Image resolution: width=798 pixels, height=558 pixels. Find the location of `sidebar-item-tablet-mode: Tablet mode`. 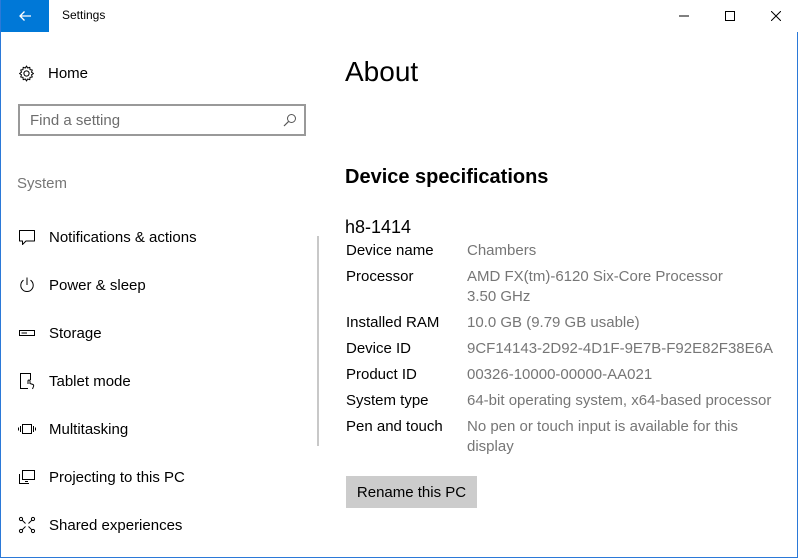

sidebar-item-tablet-mode: Tablet mode is located at coordinates (74, 381).